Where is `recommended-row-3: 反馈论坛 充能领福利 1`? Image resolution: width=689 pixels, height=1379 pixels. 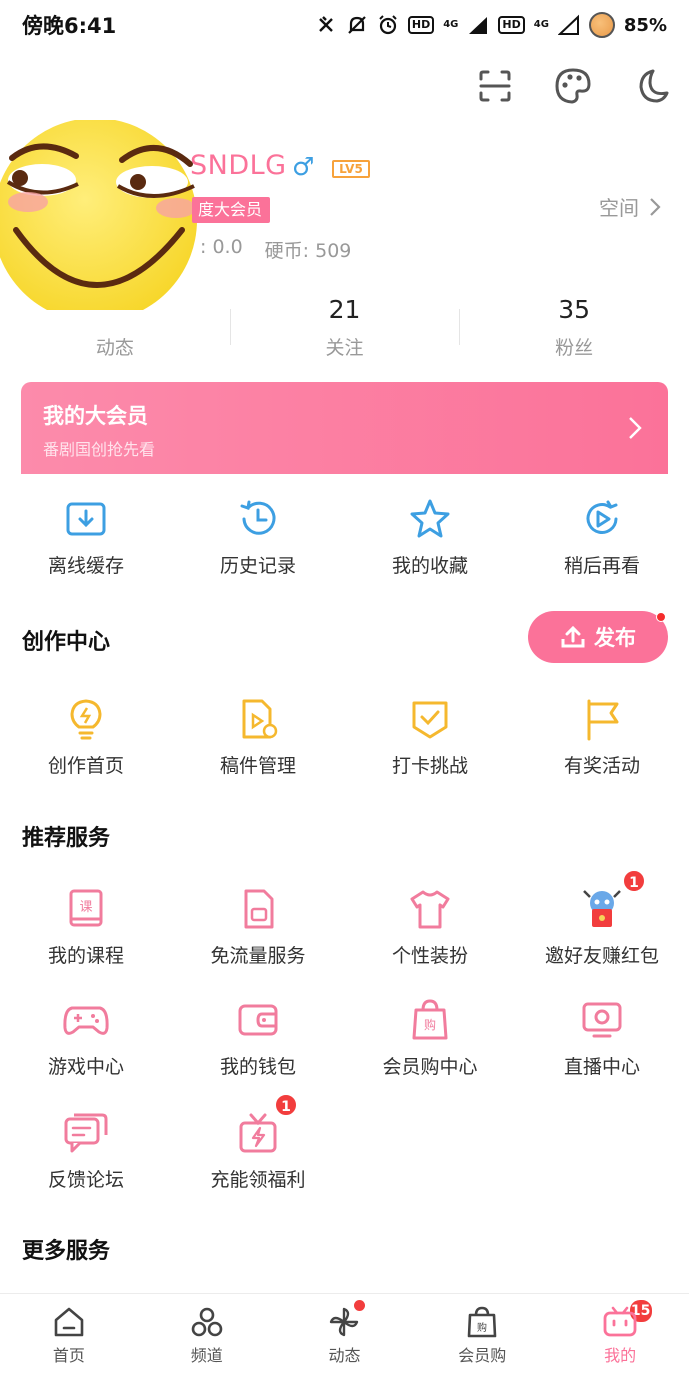 recommended-row-3: 反馈论坛 充能领福利 1 is located at coordinates (344, 1142).